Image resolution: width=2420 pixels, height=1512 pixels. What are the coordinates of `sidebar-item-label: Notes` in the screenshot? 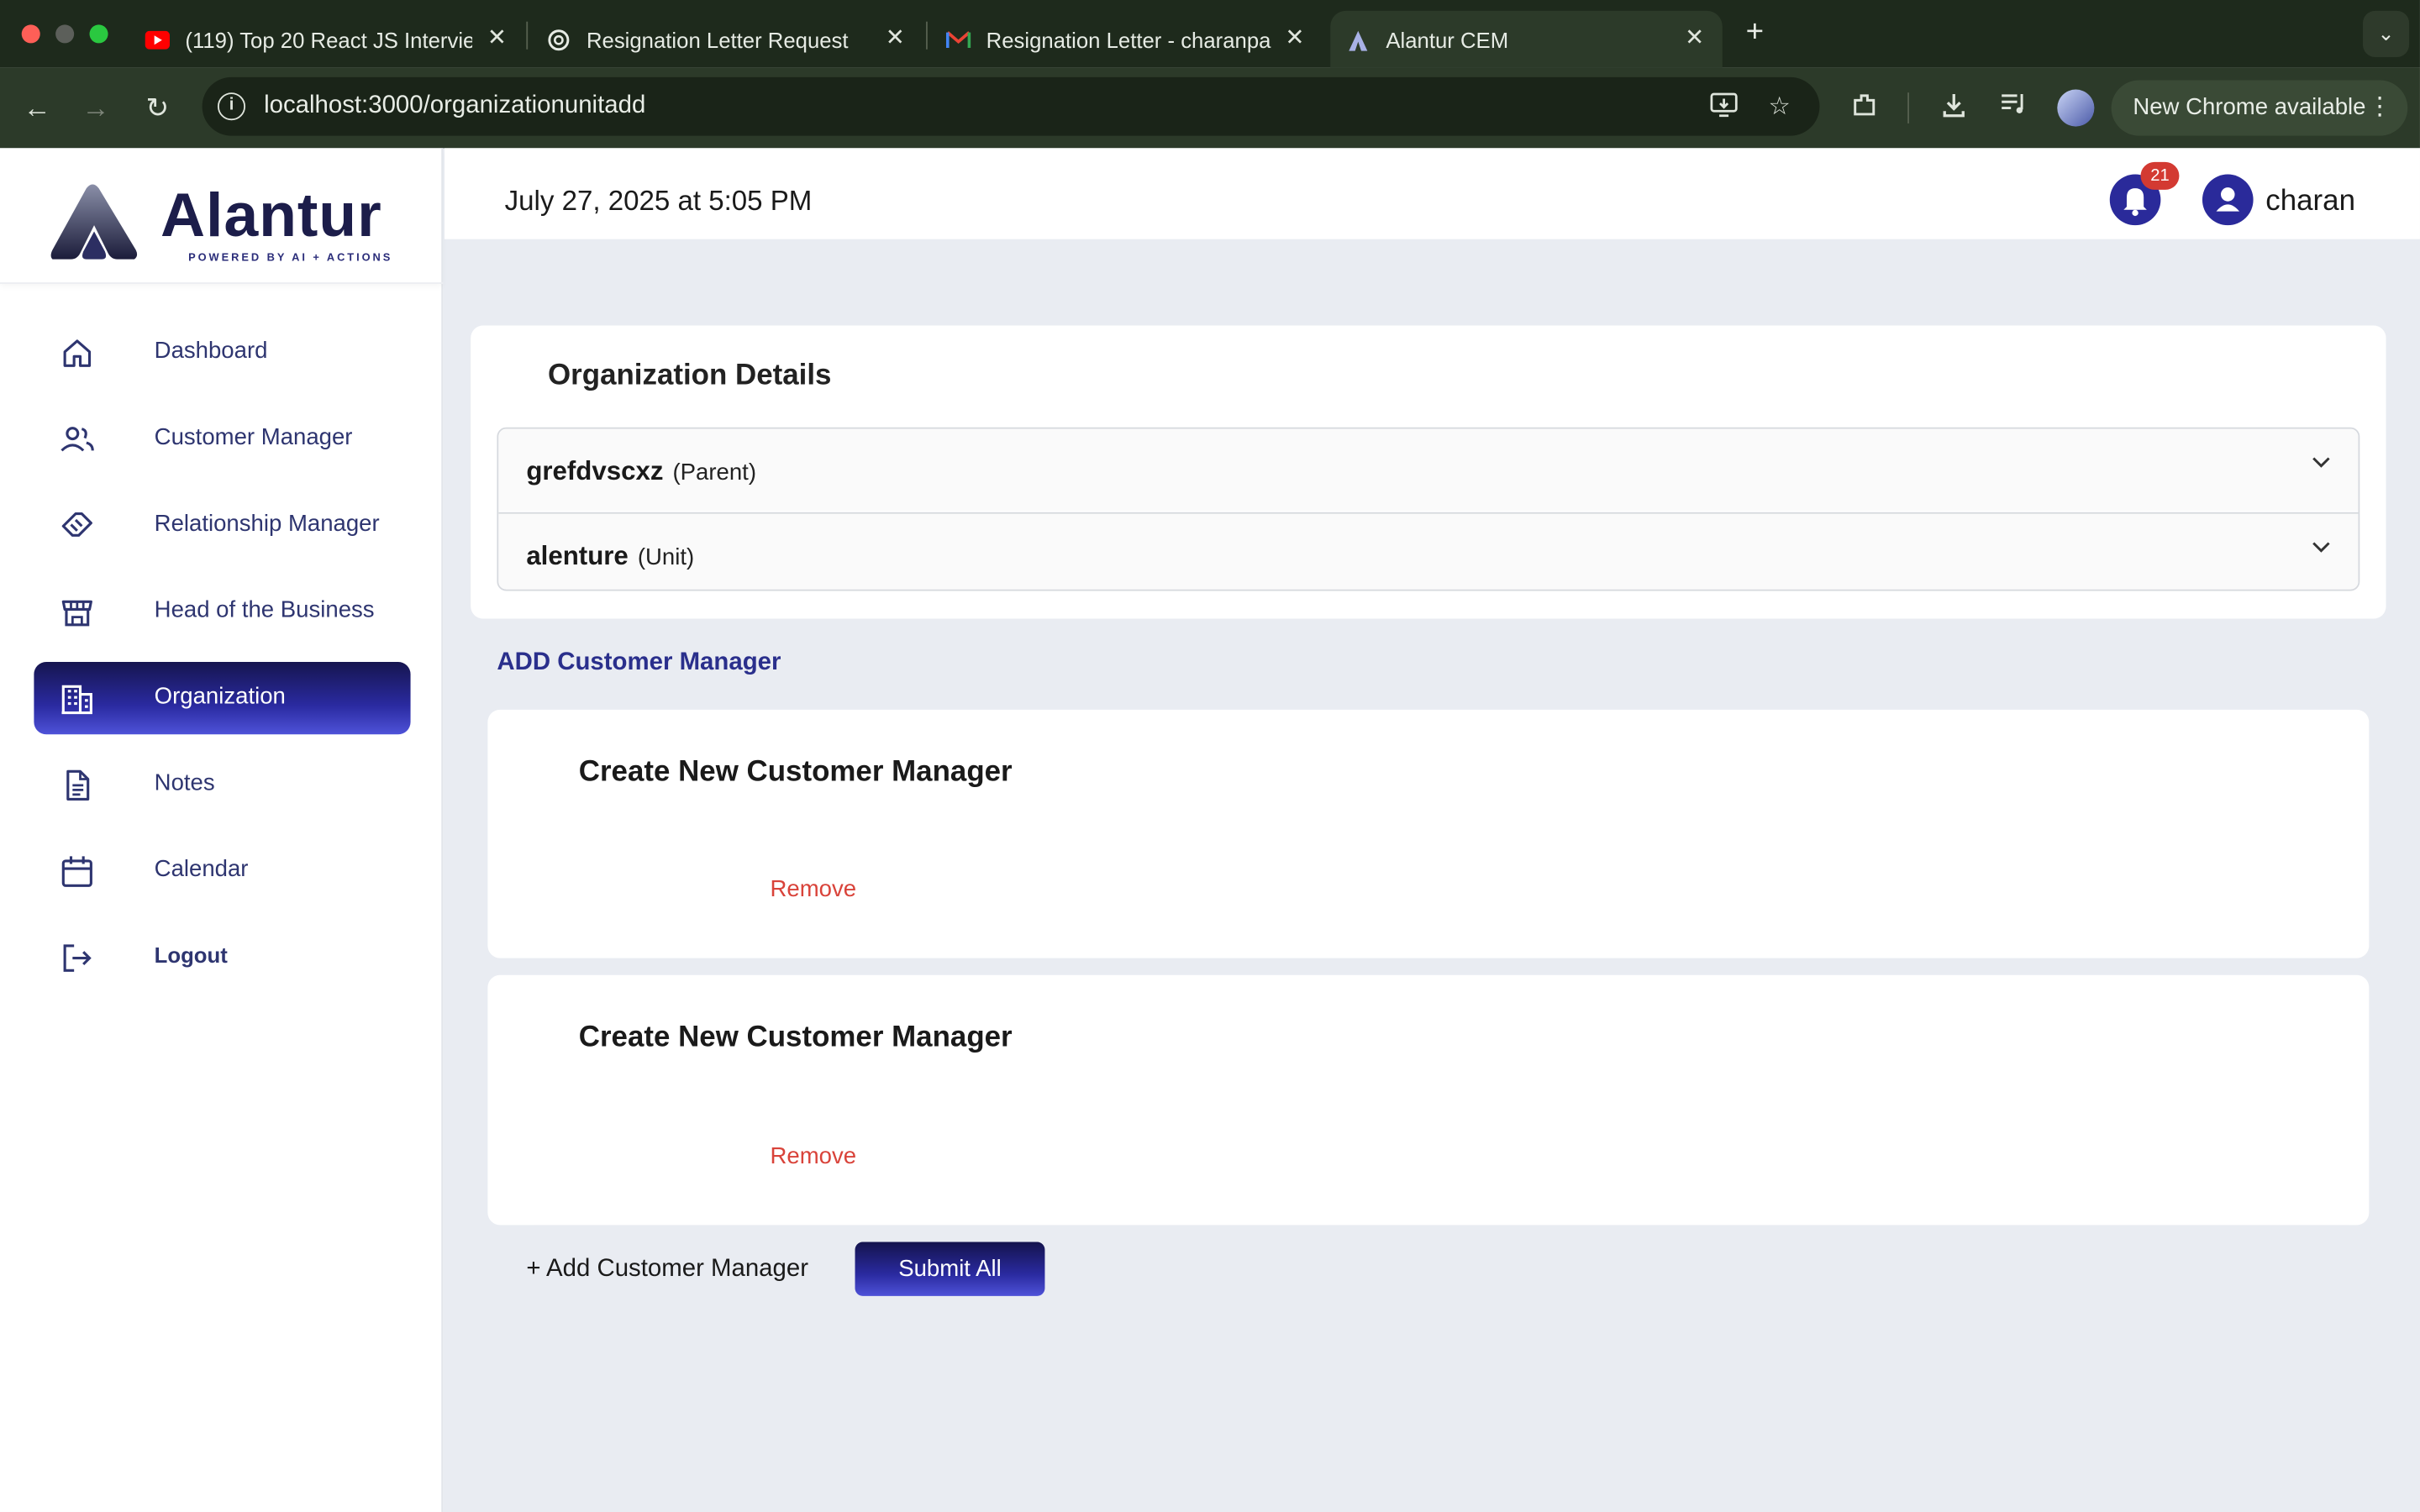 It's located at (184, 782).